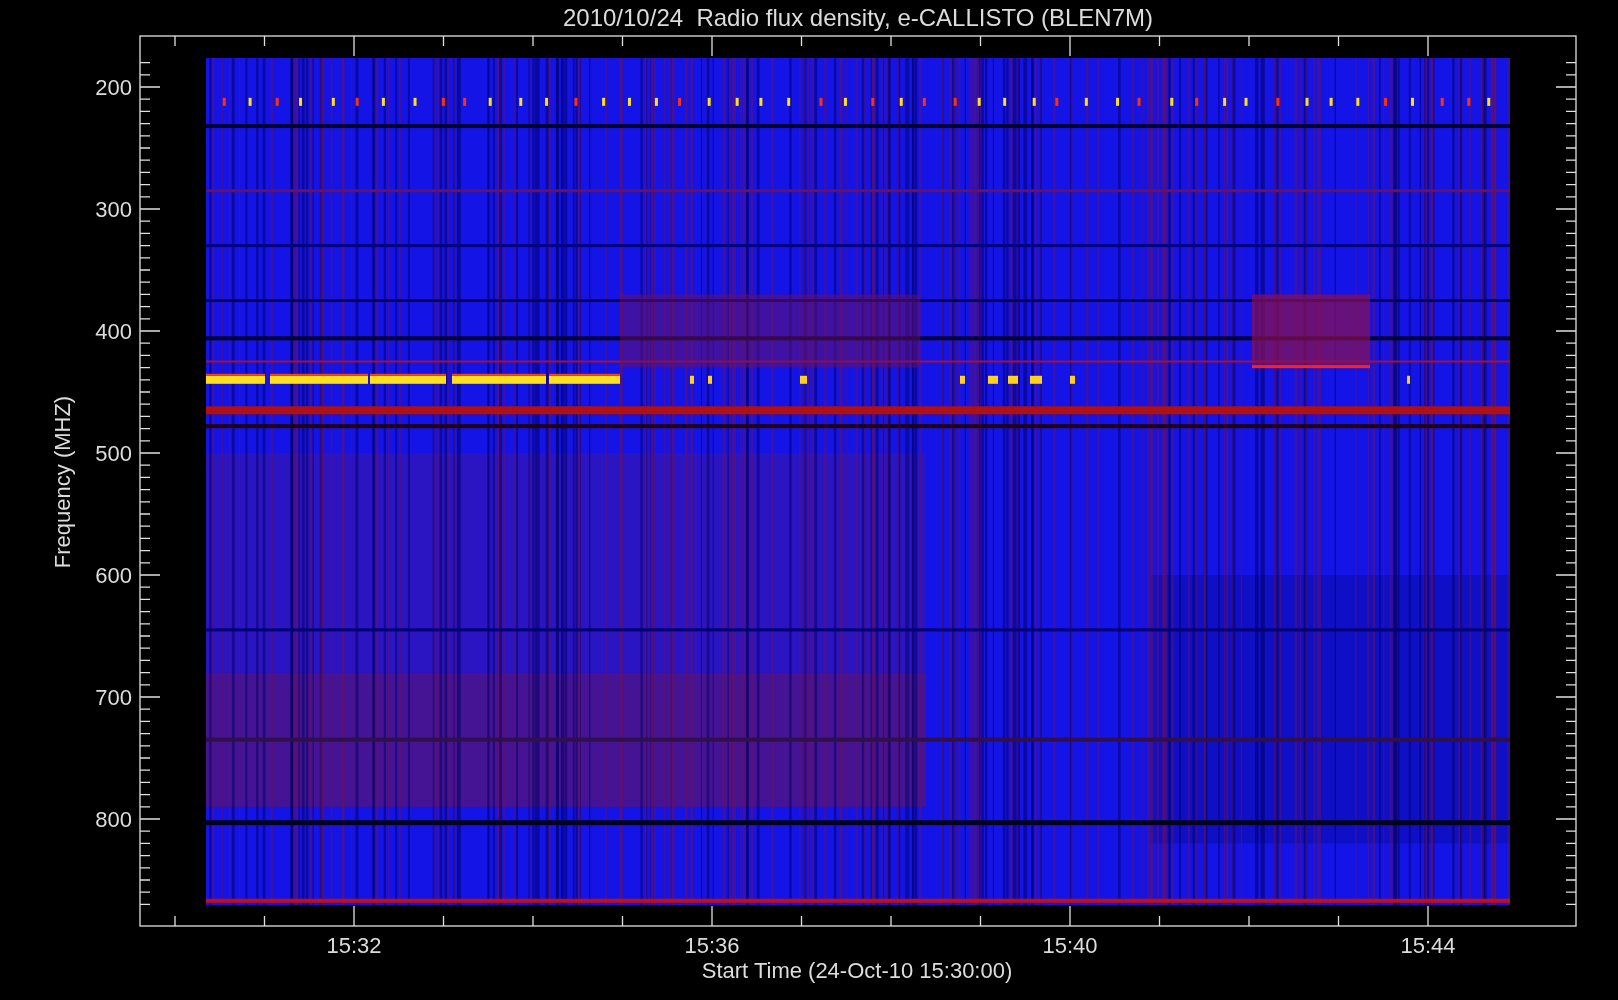 This screenshot has height=1000, width=1618. What do you see at coordinates (1428, 945) in the screenshot?
I see `tick-label: 15:44` at bounding box center [1428, 945].